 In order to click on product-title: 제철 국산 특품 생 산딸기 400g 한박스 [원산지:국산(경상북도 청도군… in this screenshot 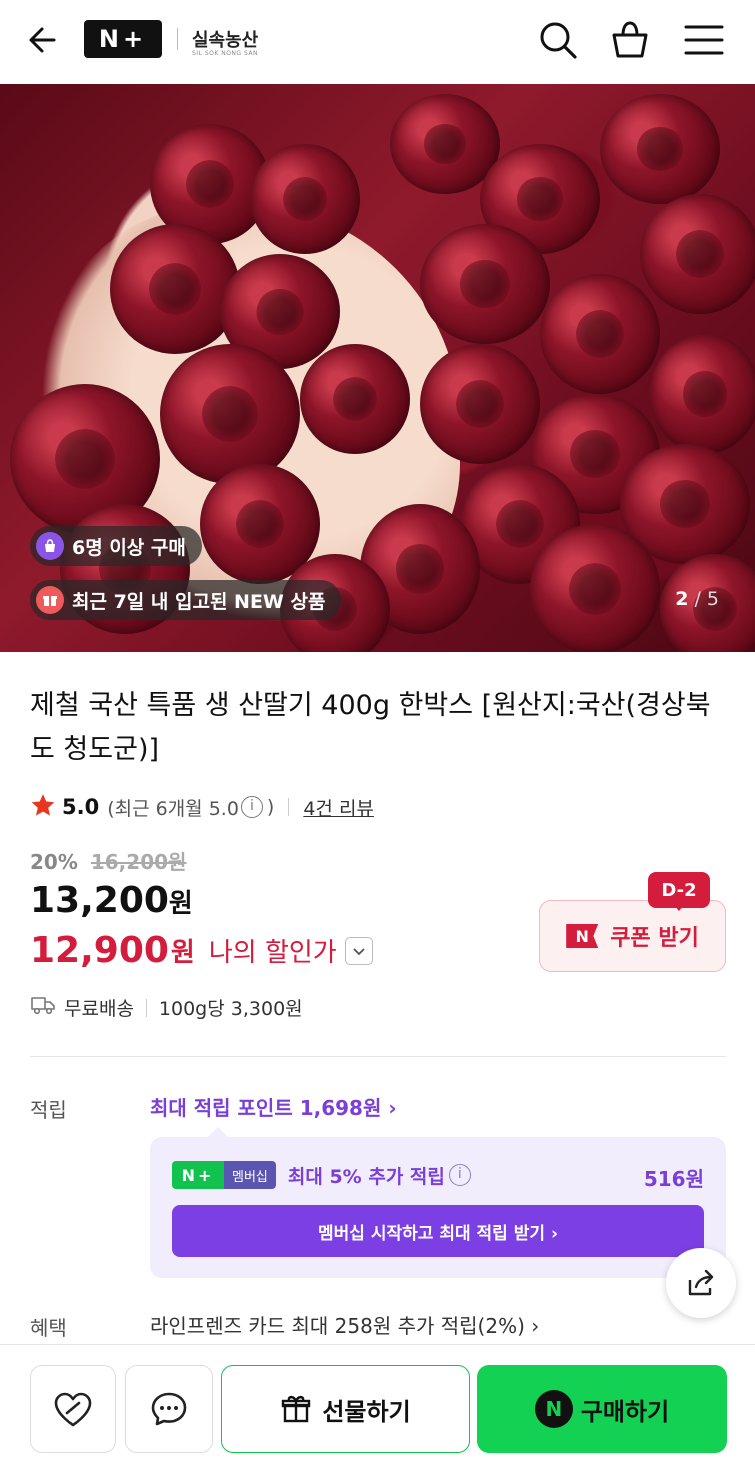, I will do `click(370, 727)`.